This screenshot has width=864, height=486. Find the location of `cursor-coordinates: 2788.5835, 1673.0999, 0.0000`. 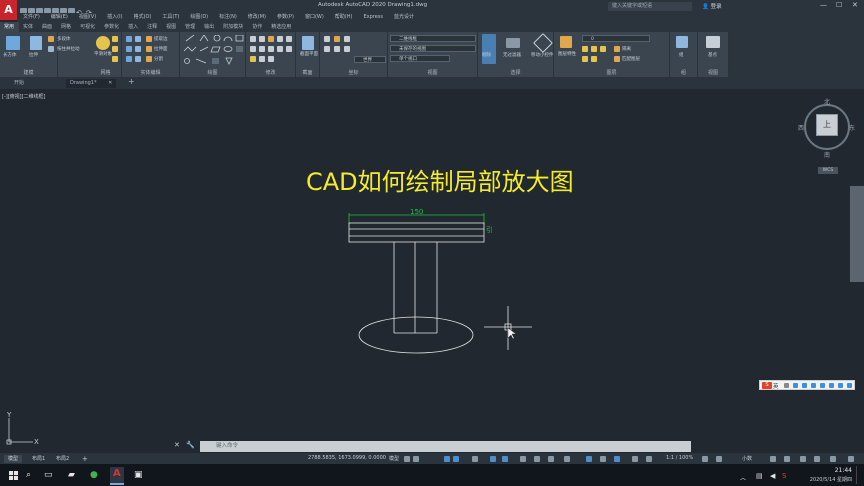

cursor-coordinates: 2788.5835, 1673.0999, 0.0000 is located at coordinates (347, 458).